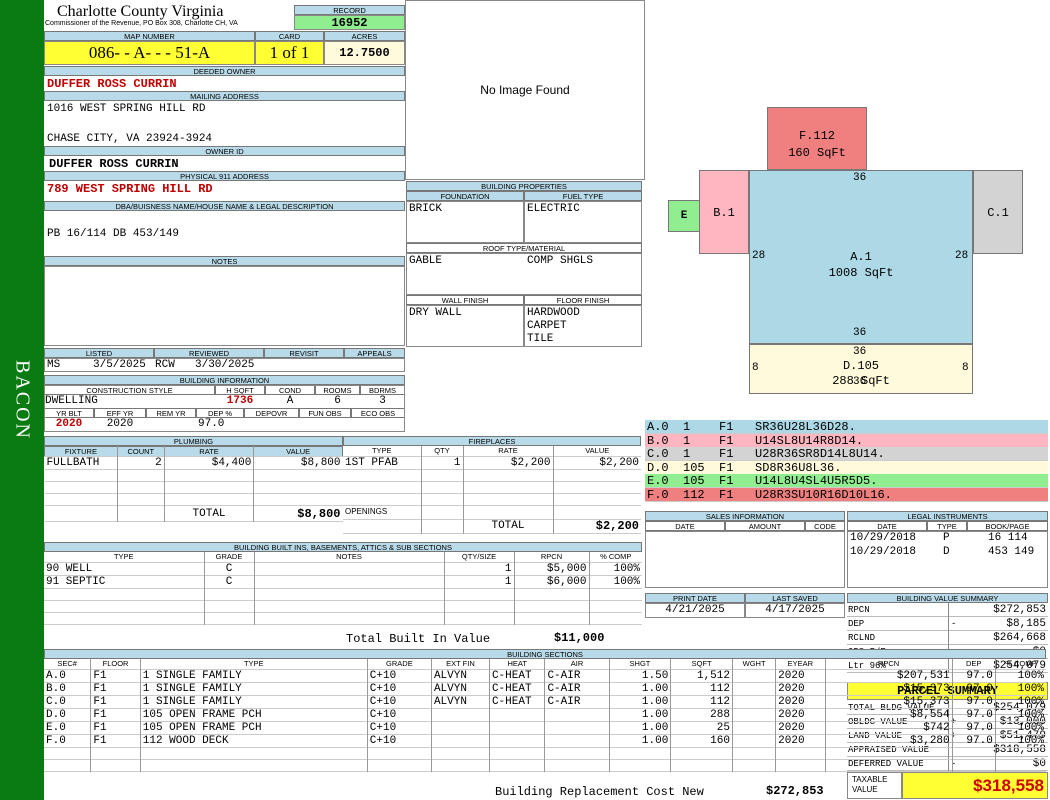  What do you see at coordinates (442, 451) in the screenshot?
I see `fireplace-col: QTY` at bounding box center [442, 451].